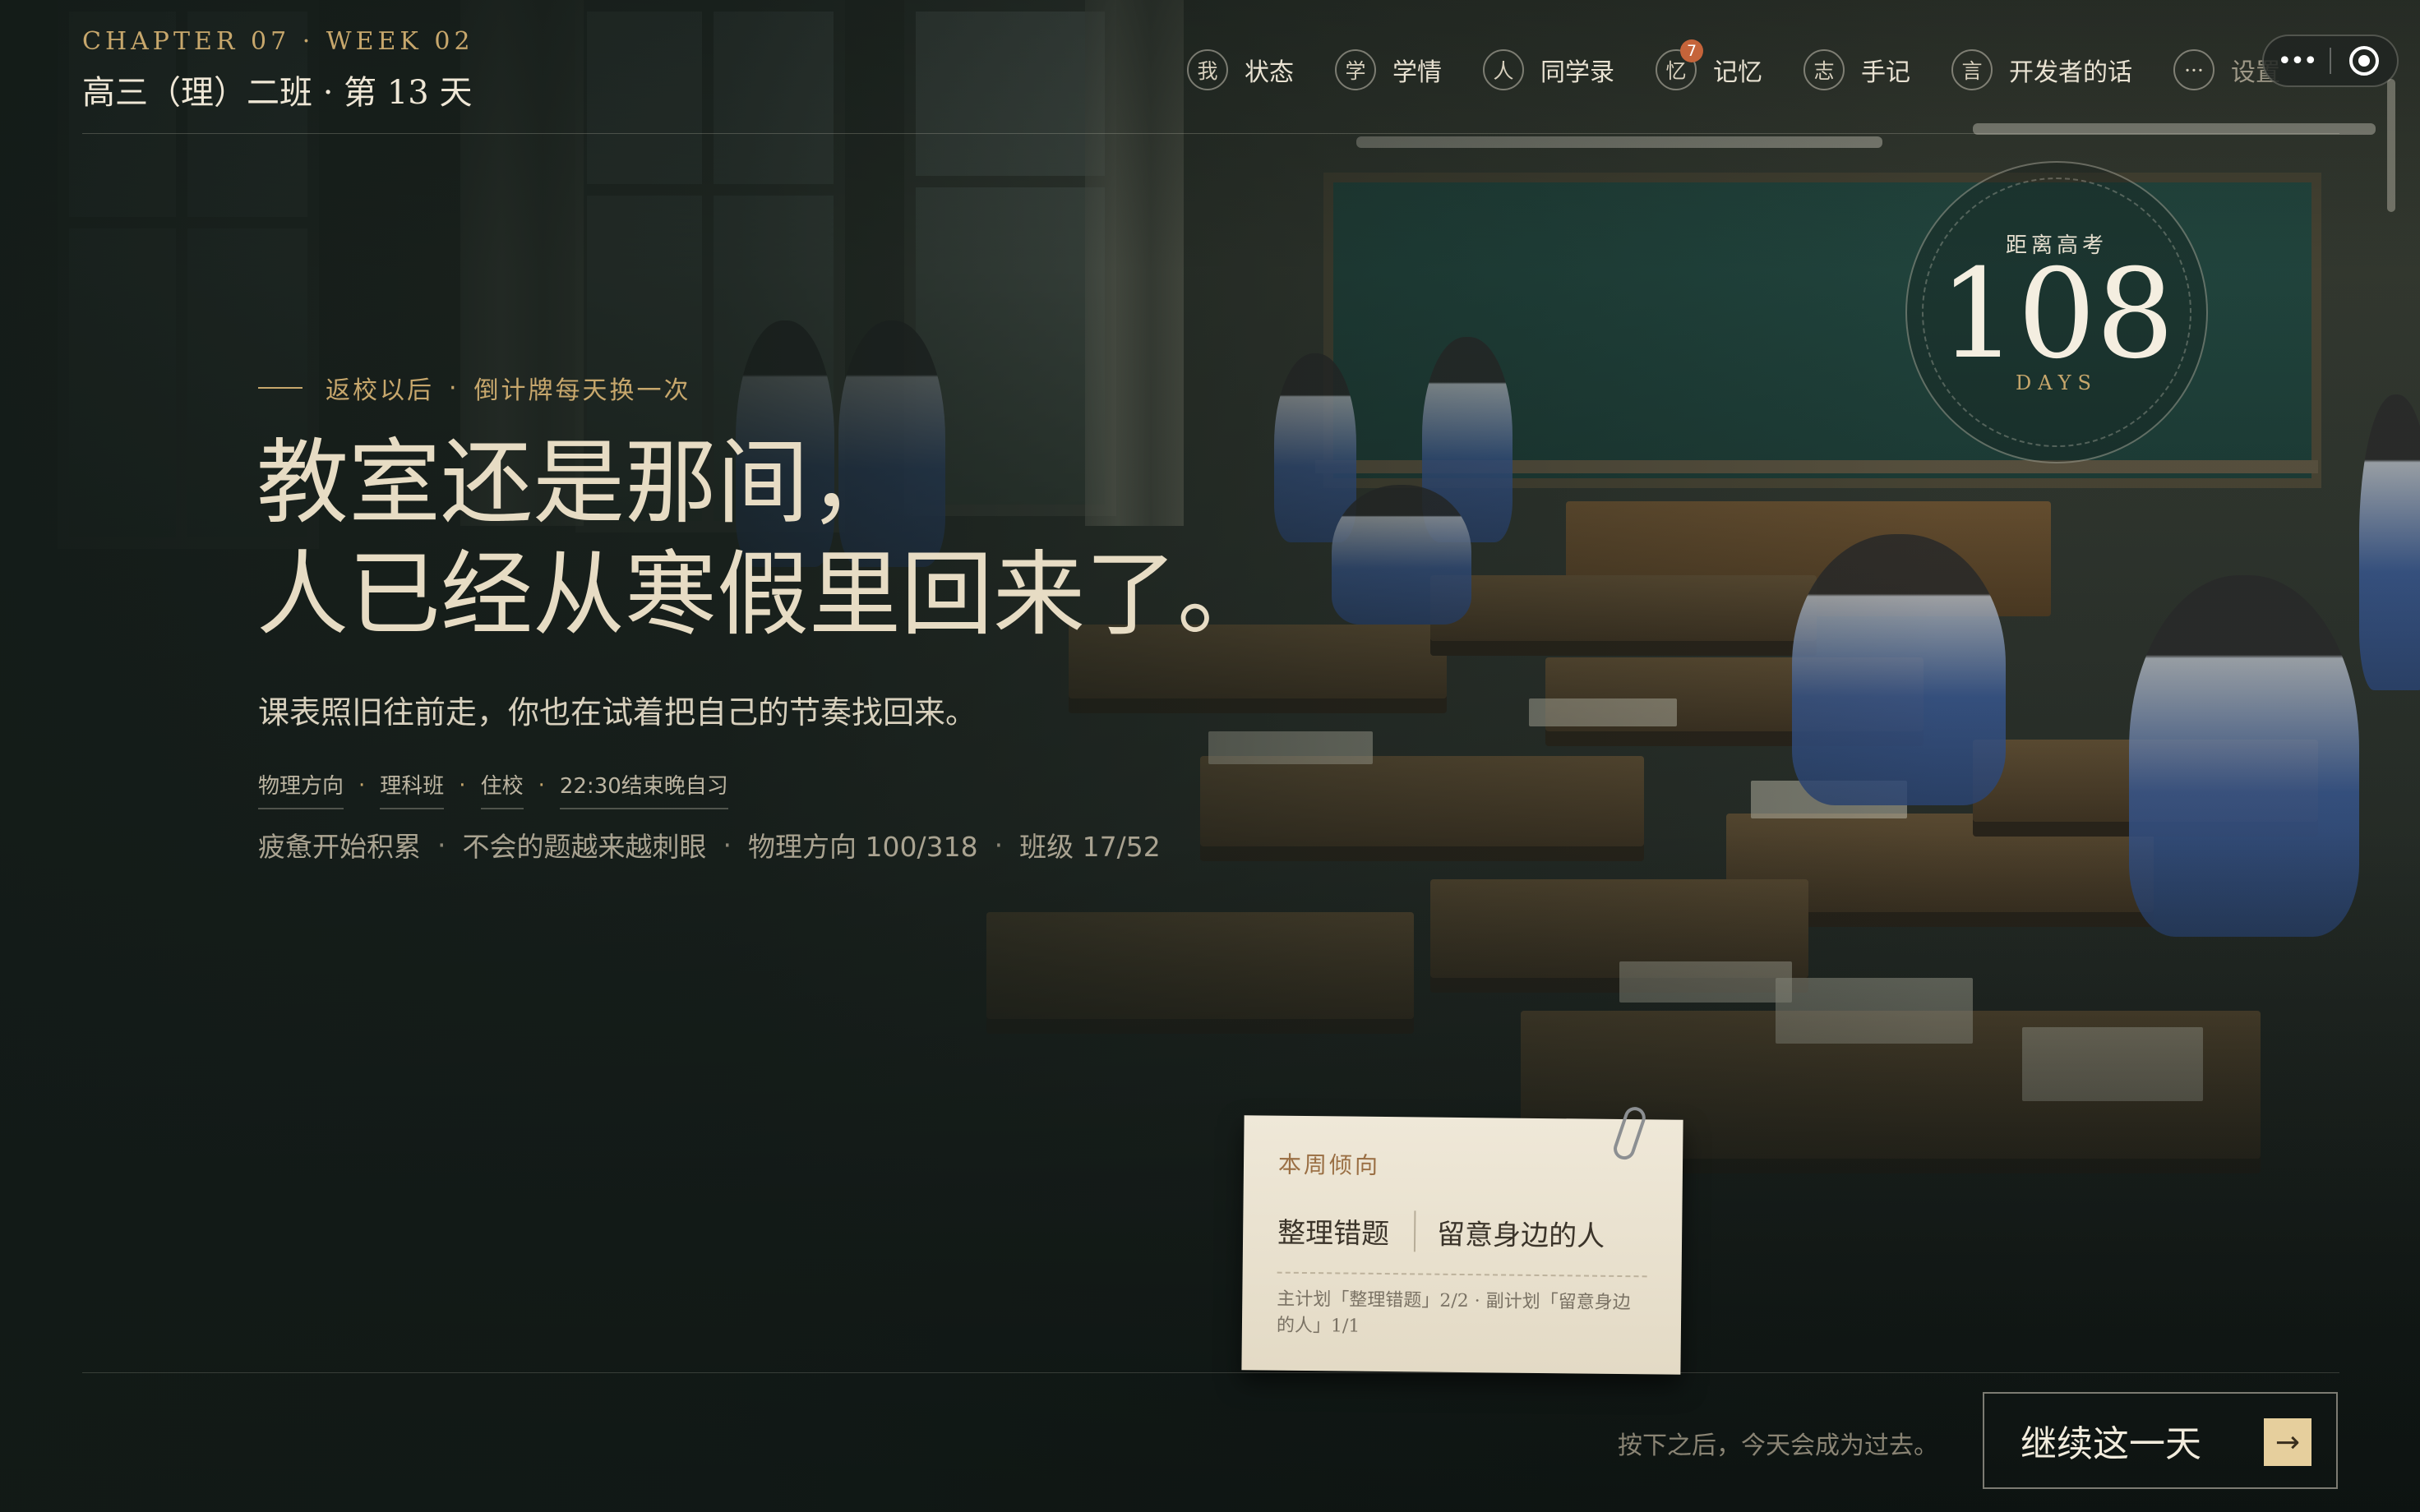 Image resolution: width=2420 pixels, height=1512 pixels. I want to click on window-control-capsule: •••, so click(2330, 61).